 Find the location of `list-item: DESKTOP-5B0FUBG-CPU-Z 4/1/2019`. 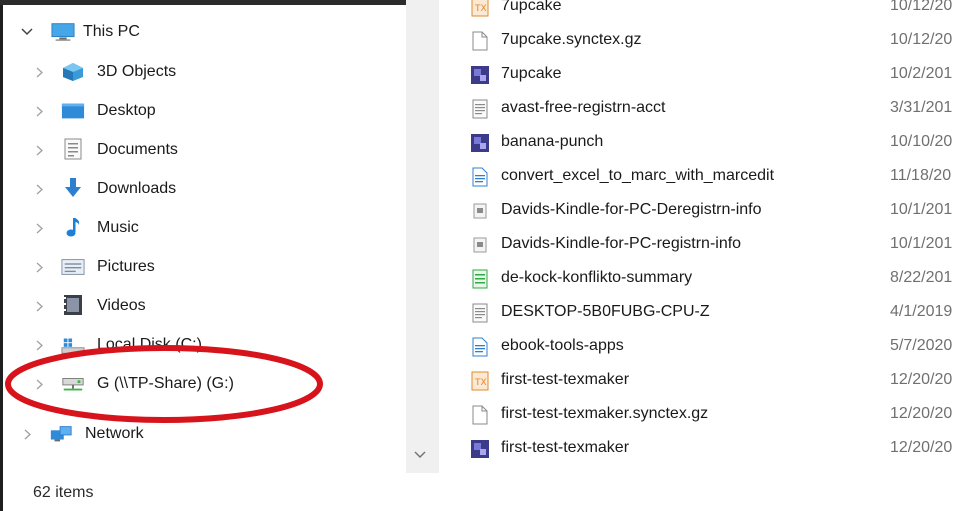

list-item: DESKTOP-5B0FUBG-CPU-Z 4/1/2019 is located at coordinates (701, 313).